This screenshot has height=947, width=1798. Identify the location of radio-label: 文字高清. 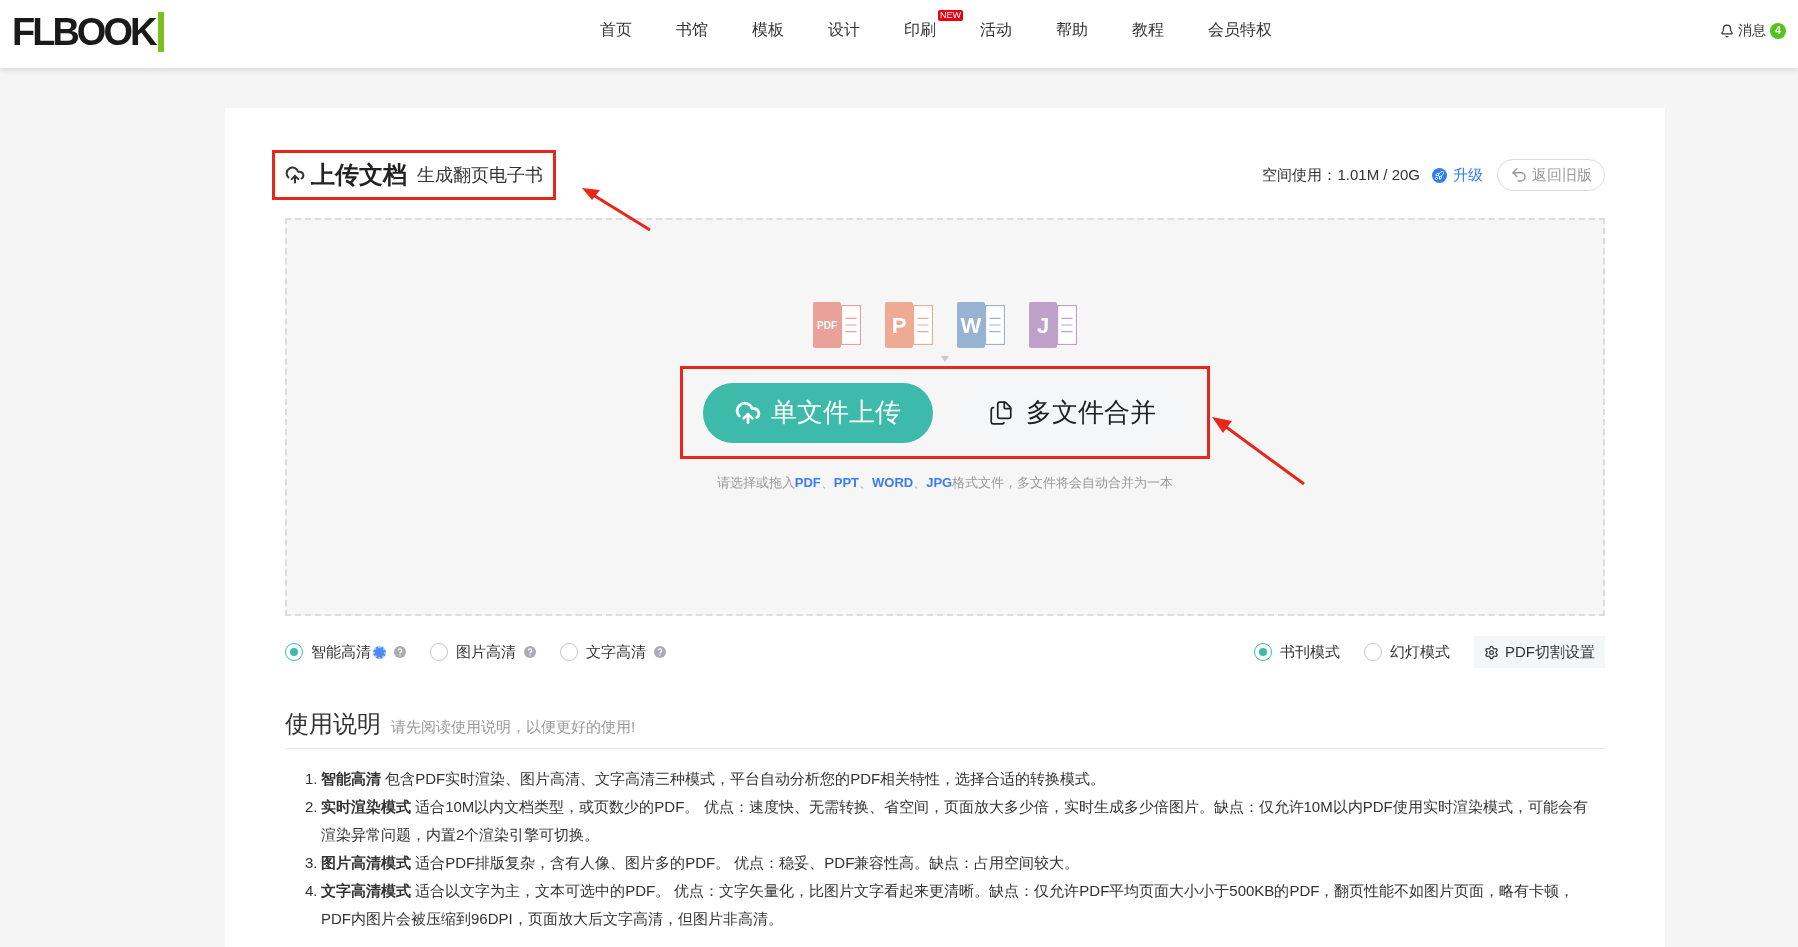
(616, 652).